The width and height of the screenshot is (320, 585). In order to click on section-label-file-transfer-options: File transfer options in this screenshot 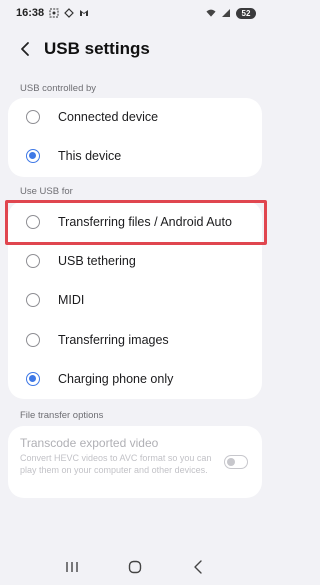, I will do `click(62, 415)`.